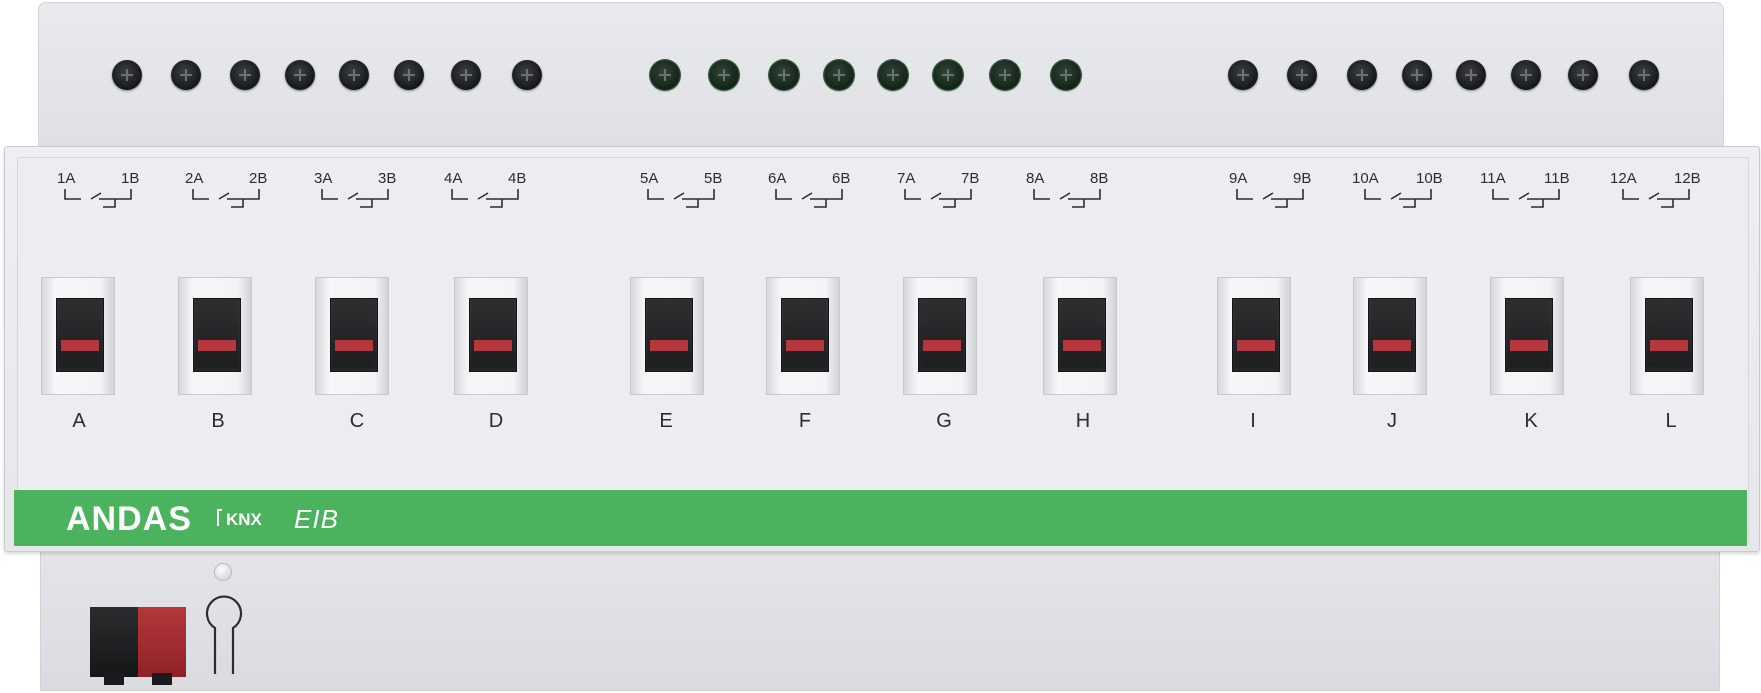 The image size is (1761, 693). Describe the element at coordinates (1493, 178) in the screenshot. I see `terminal-label-a: 11A` at that location.